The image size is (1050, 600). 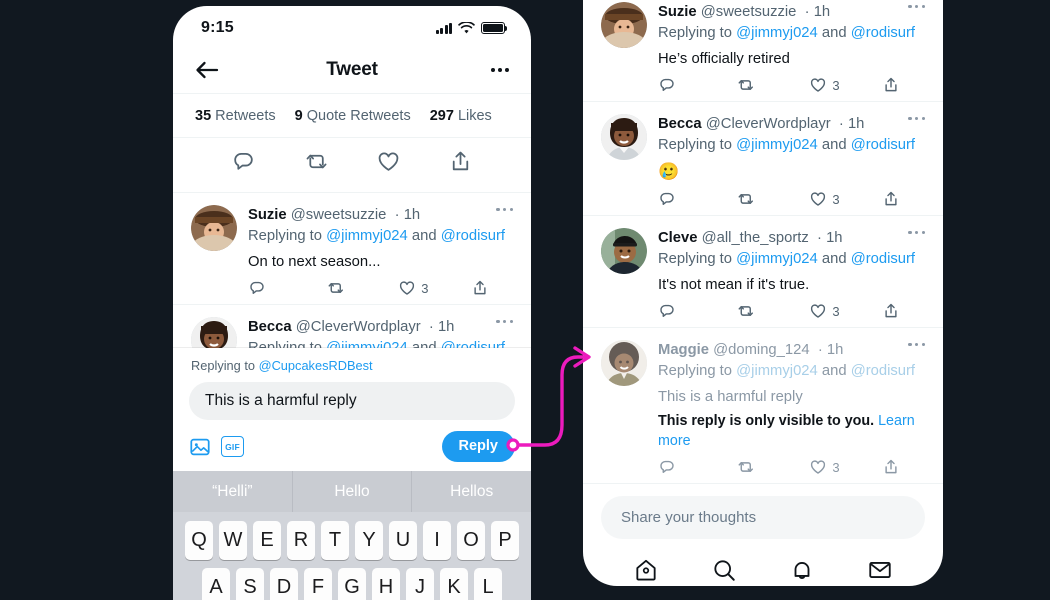 What do you see at coordinates (232, 446) in the screenshot?
I see `gif-icon: GIF` at bounding box center [232, 446].